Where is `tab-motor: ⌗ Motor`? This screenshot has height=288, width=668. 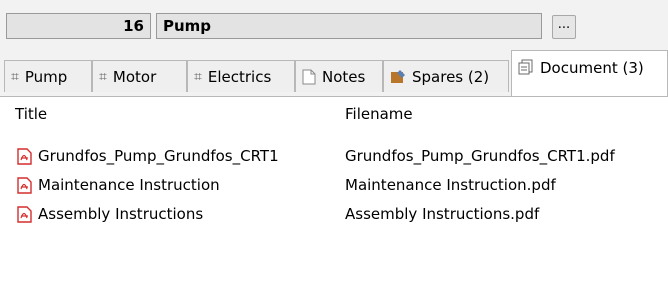 tab-motor: ⌗ Motor is located at coordinates (139, 76).